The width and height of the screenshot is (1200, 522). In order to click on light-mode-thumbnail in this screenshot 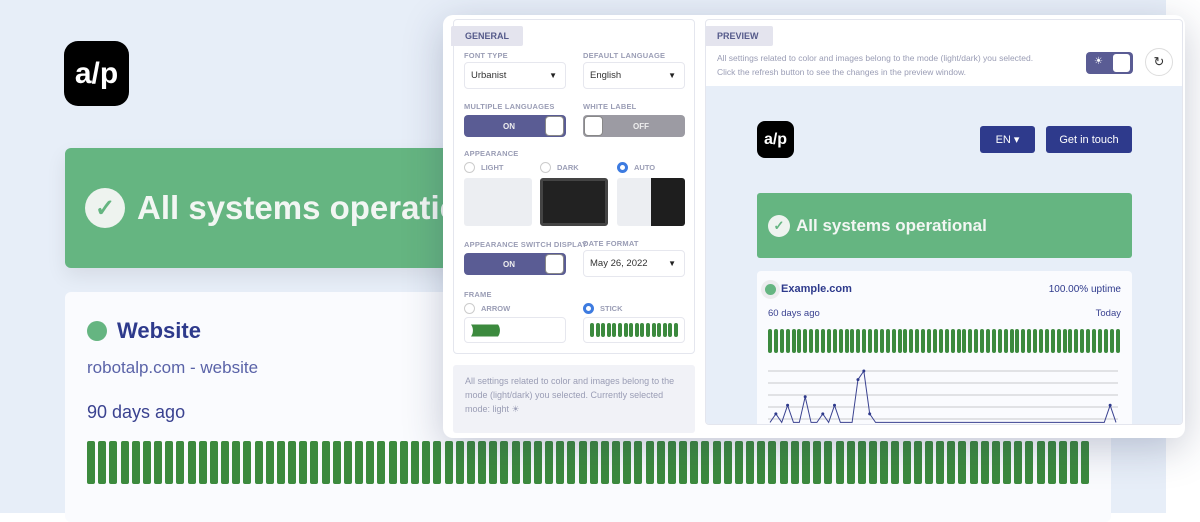, I will do `click(498, 202)`.